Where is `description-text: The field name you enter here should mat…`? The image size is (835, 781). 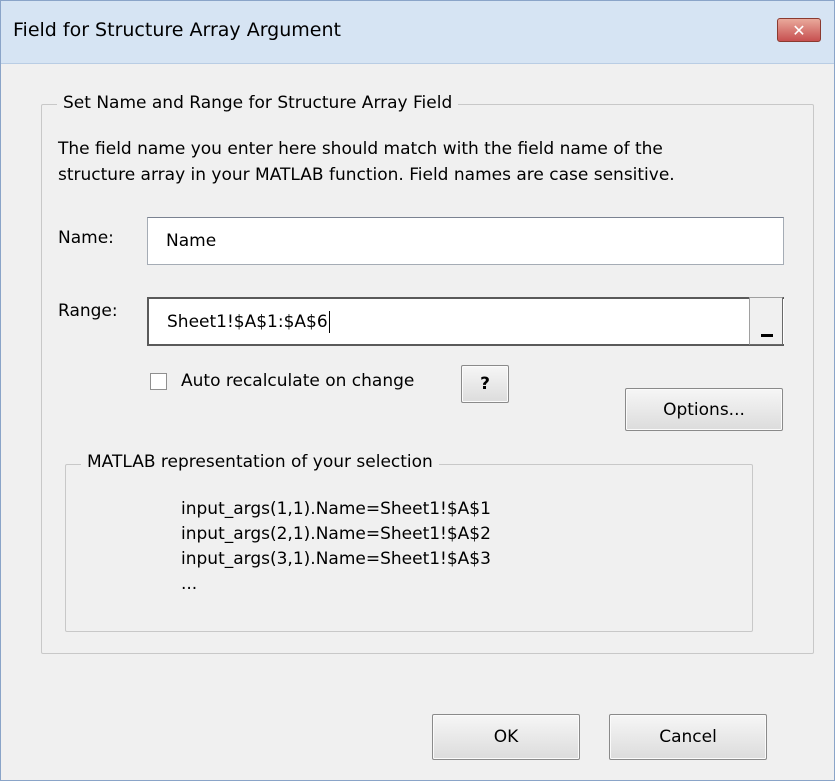
description-text: The field name you enter here should mat… is located at coordinates (418, 162).